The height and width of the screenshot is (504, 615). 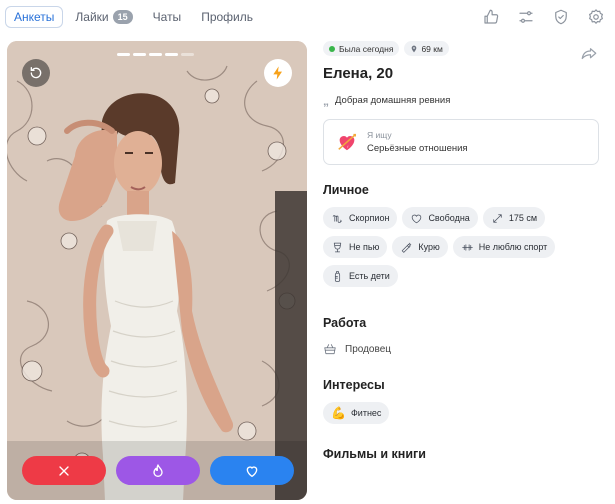 What do you see at coordinates (345, 323) in the screenshot?
I see `work-heading: Работа` at bounding box center [345, 323].